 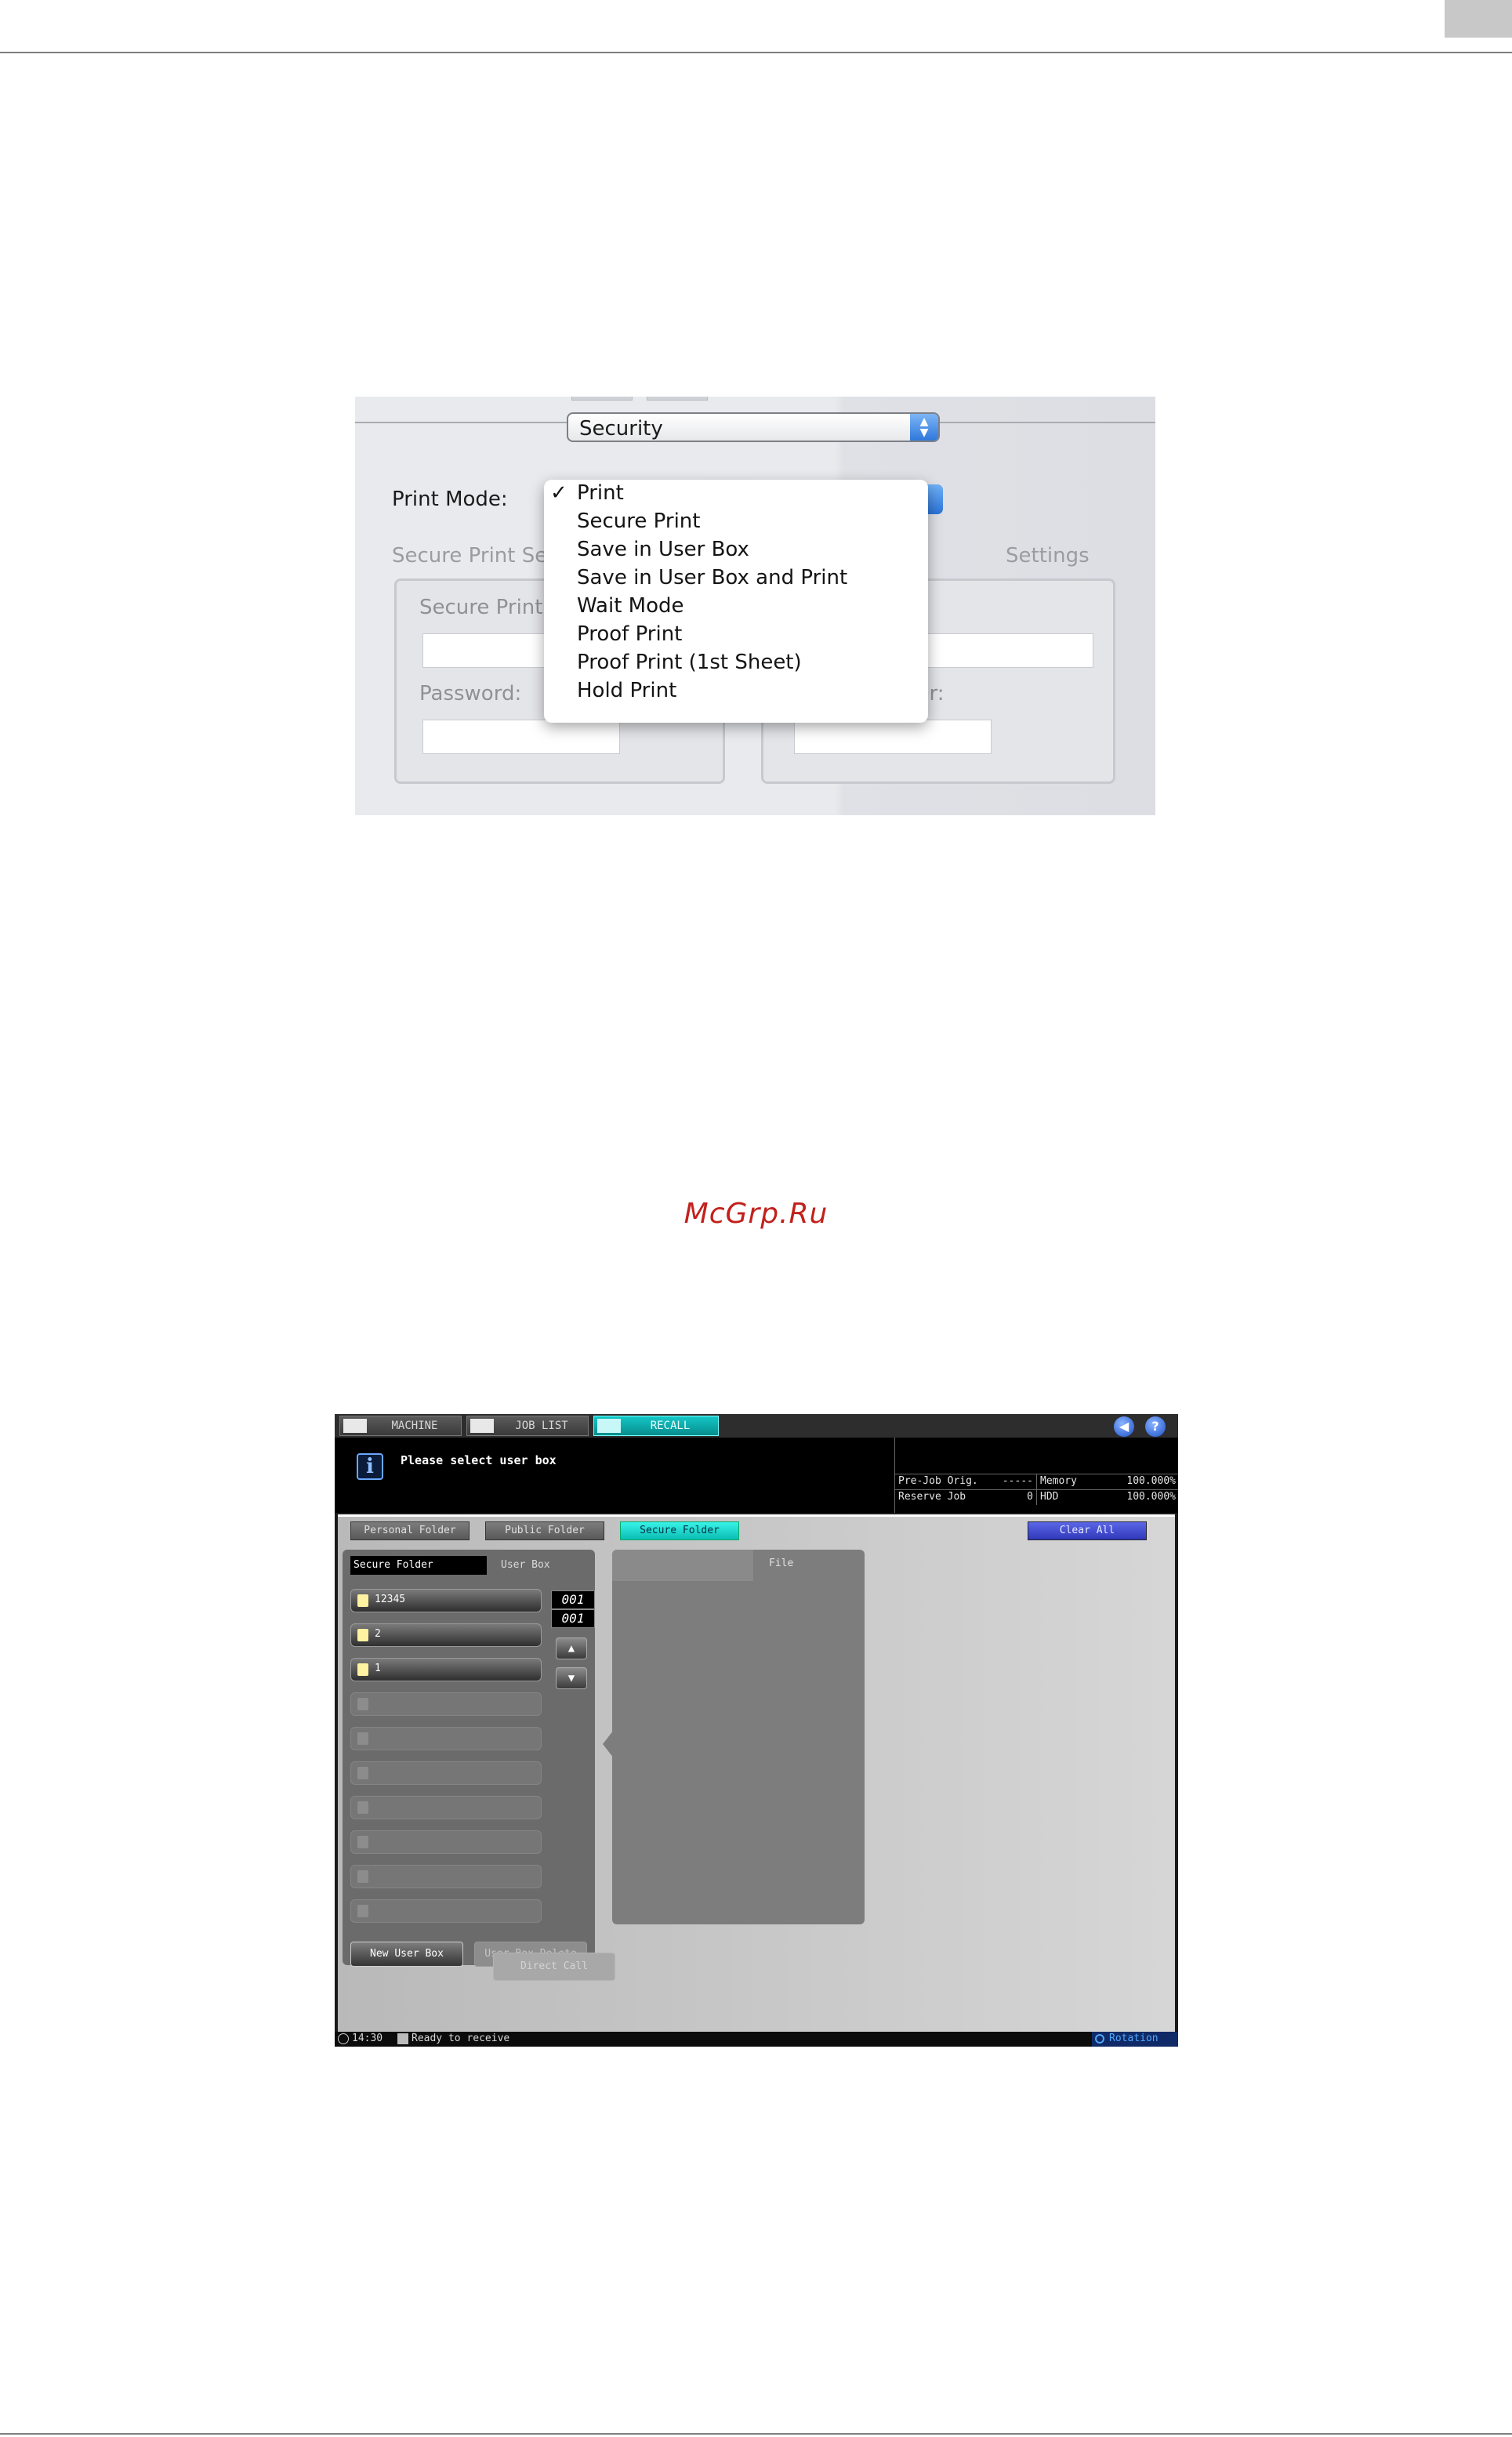 I want to click on clock-time: 14:30, so click(x=367, y=2038).